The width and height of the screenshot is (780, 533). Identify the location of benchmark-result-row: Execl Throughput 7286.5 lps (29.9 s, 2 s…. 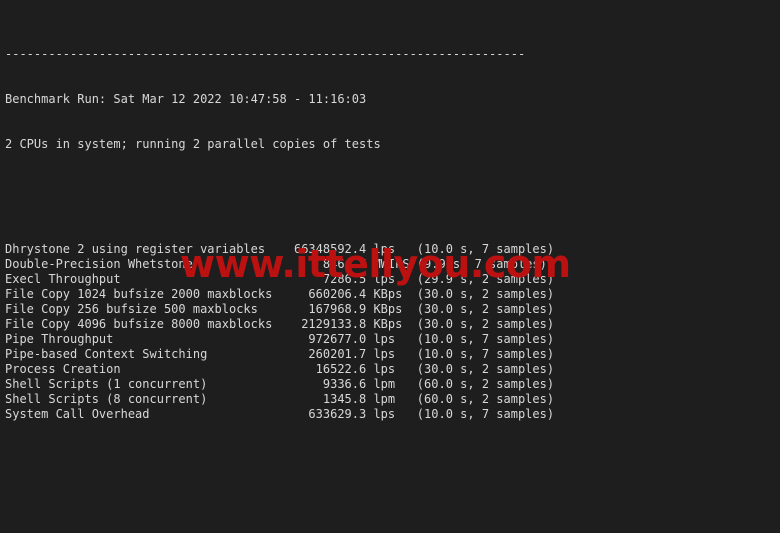
(280, 279).